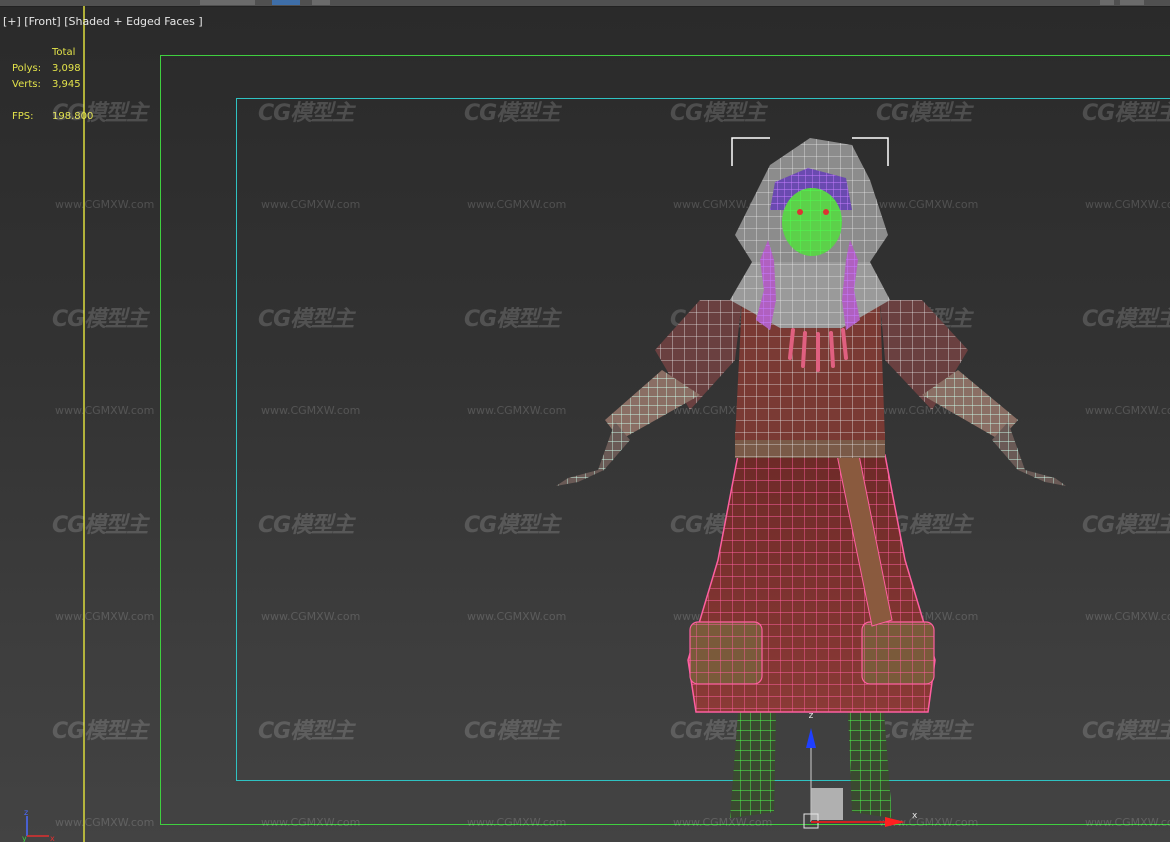 This screenshot has height=842, width=1170. What do you see at coordinates (26, 812) in the screenshot?
I see `tripod-z-label: z` at bounding box center [26, 812].